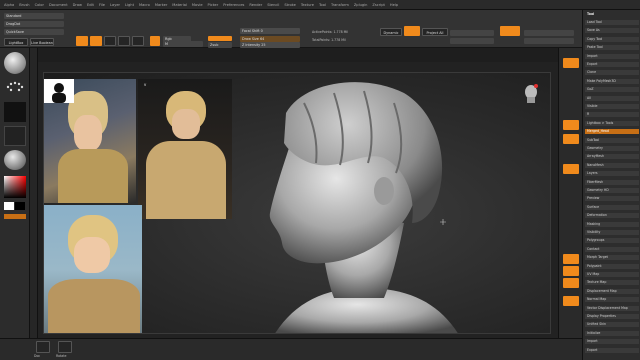 This screenshot has width=640, height=360. I want to click on switch-color-button, so click(15, 216).